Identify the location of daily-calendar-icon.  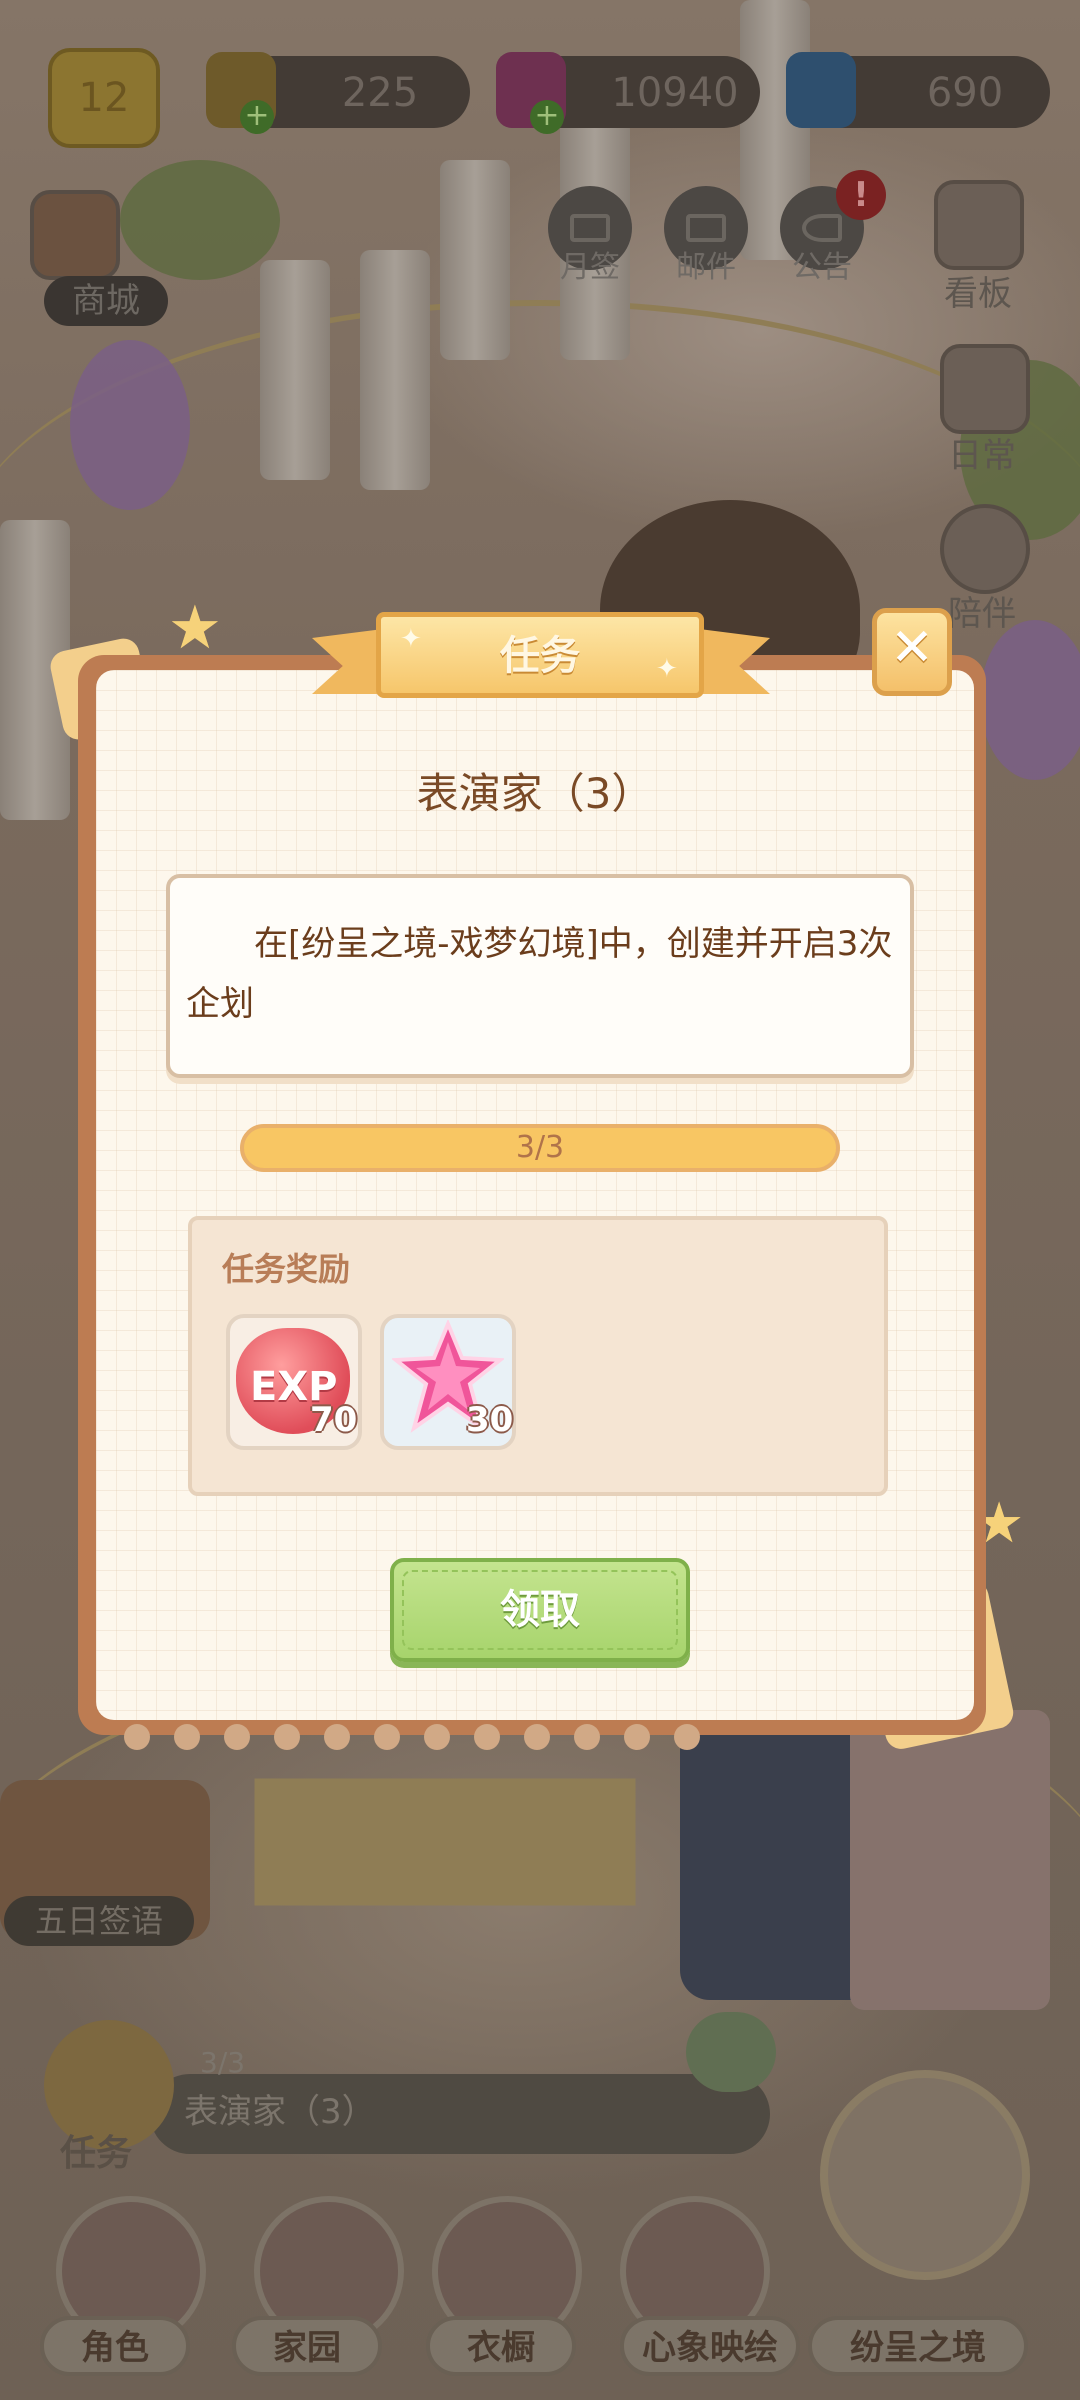
(985, 389).